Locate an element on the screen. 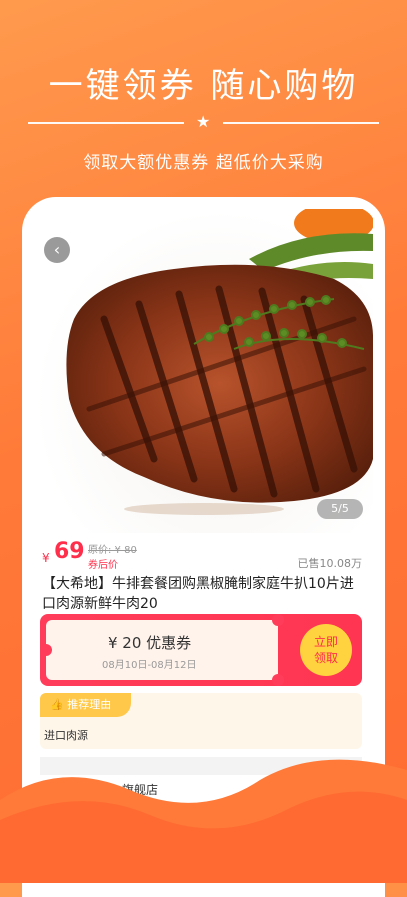 This screenshot has width=407, height=897. back-button: ‹ is located at coordinates (57, 250).